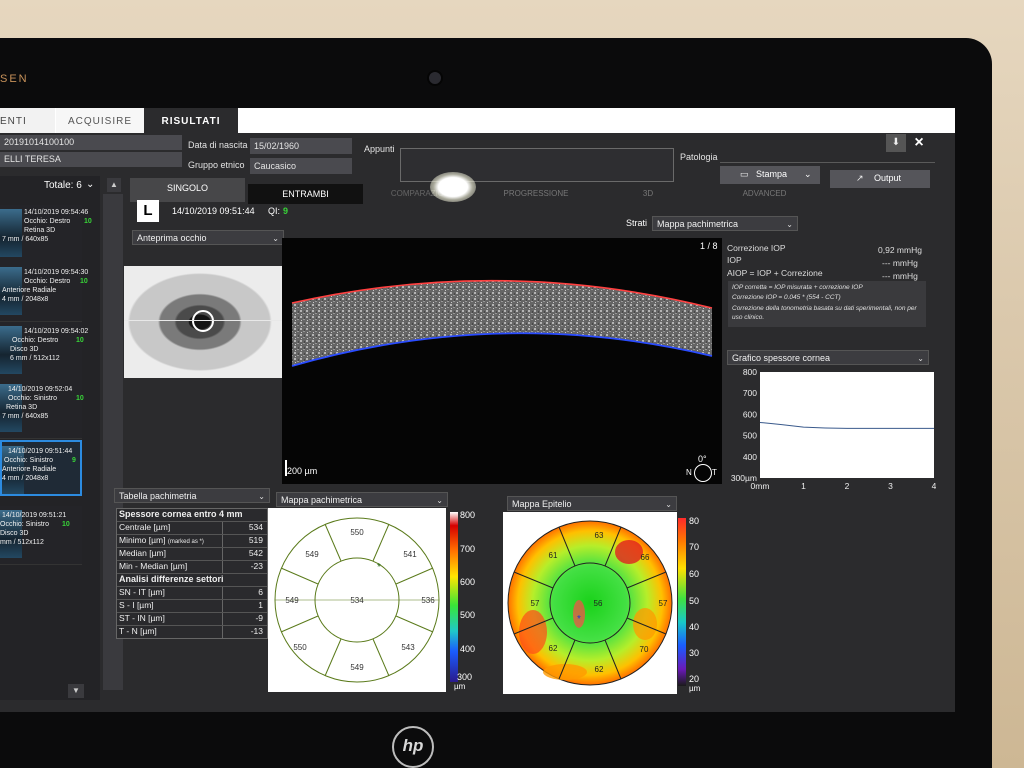 The width and height of the screenshot is (1024, 768). What do you see at coordinates (764, 194) in the screenshot?
I see `tab-advanced: ADVANCED` at bounding box center [764, 194].